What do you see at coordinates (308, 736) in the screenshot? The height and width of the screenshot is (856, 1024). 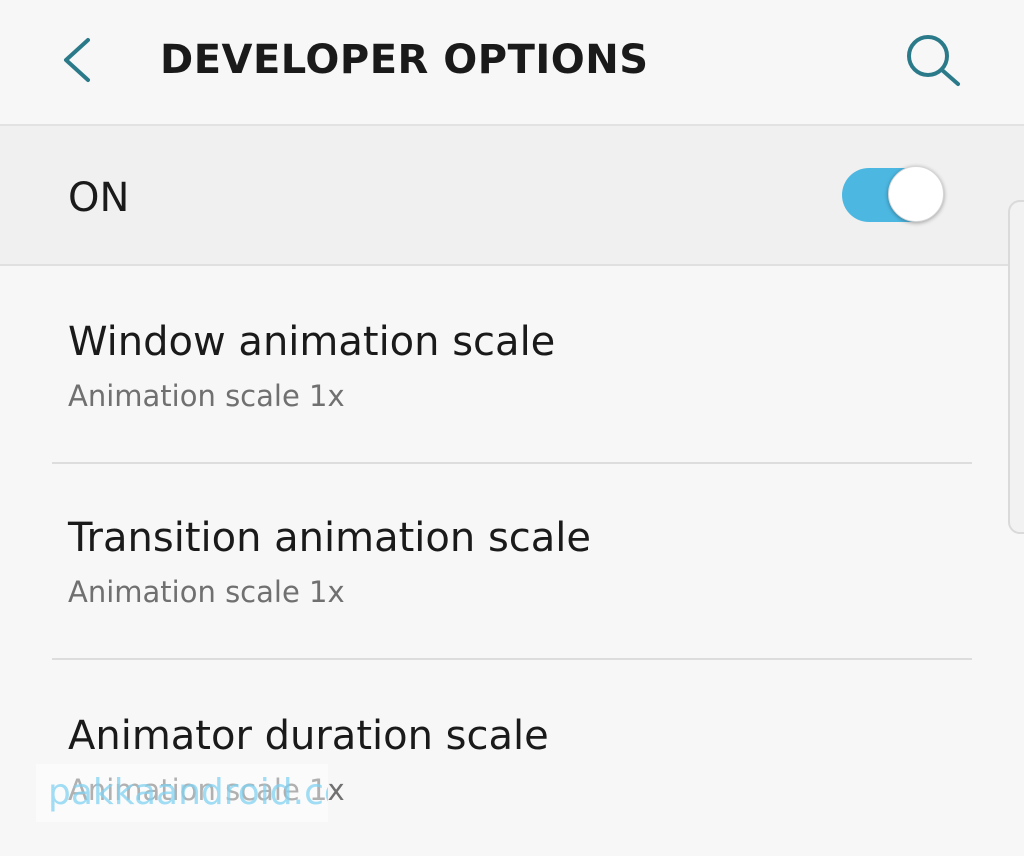 I see `setting-title: Animator duration scale` at bounding box center [308, 736].